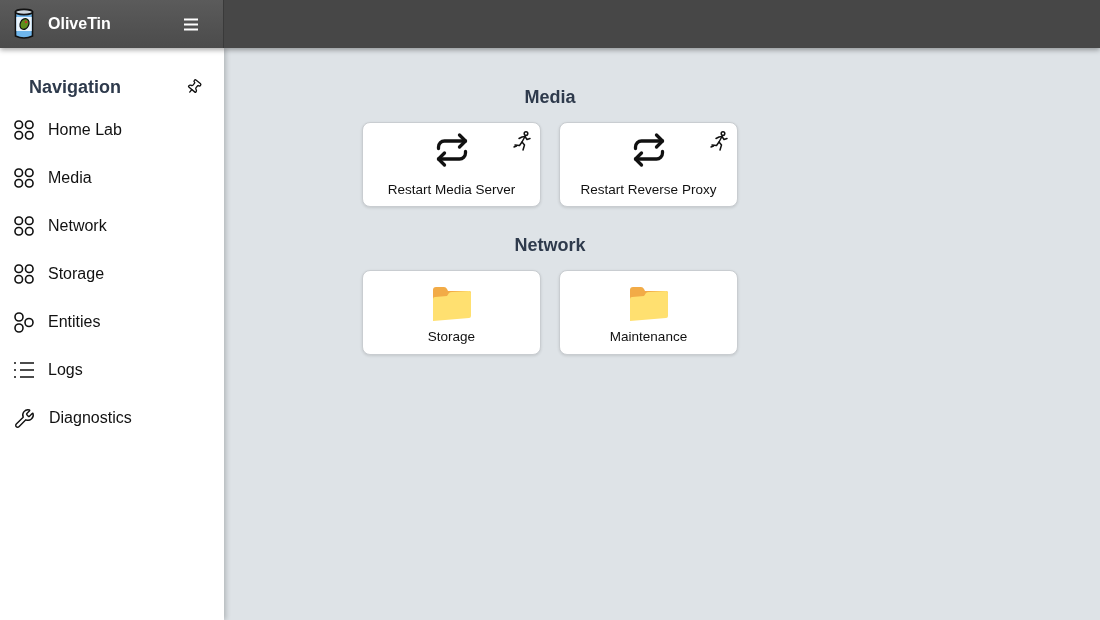  I want to click on nav-item: Media, so click(112, 178).